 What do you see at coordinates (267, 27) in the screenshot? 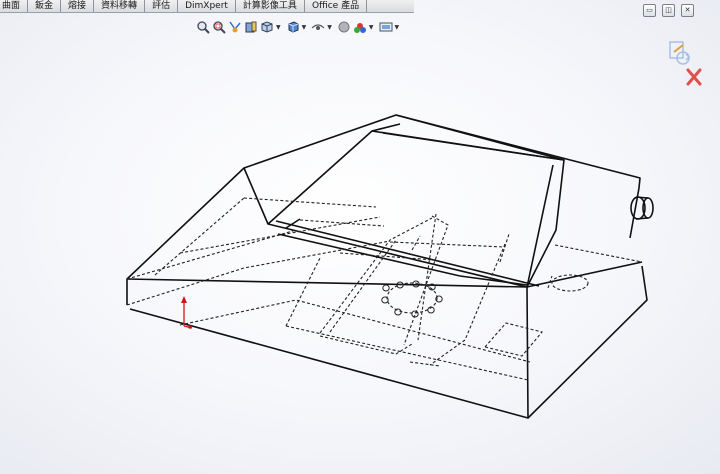
I see `view-orientation-icon` at bounding box center [267, 27].